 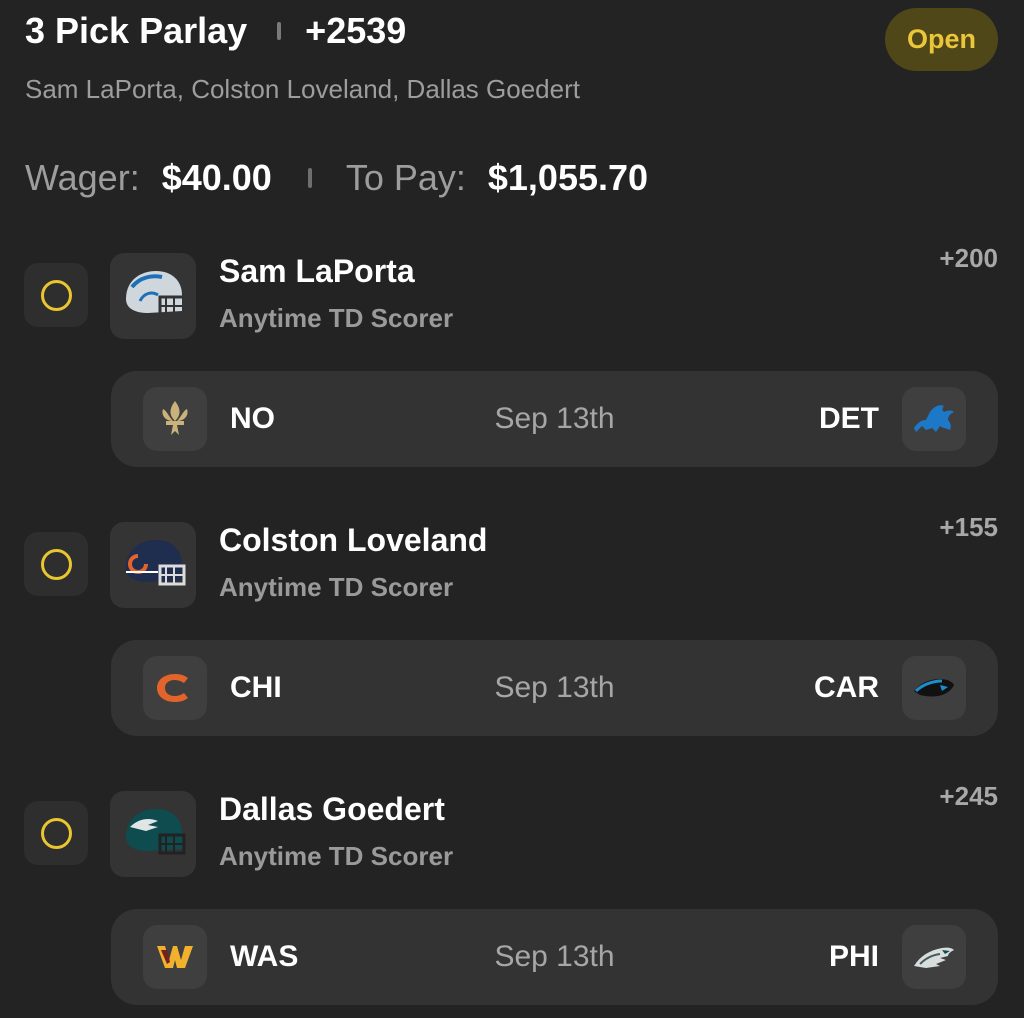 I want to click on wager-value: $40.00, so click(x=216, y=177).